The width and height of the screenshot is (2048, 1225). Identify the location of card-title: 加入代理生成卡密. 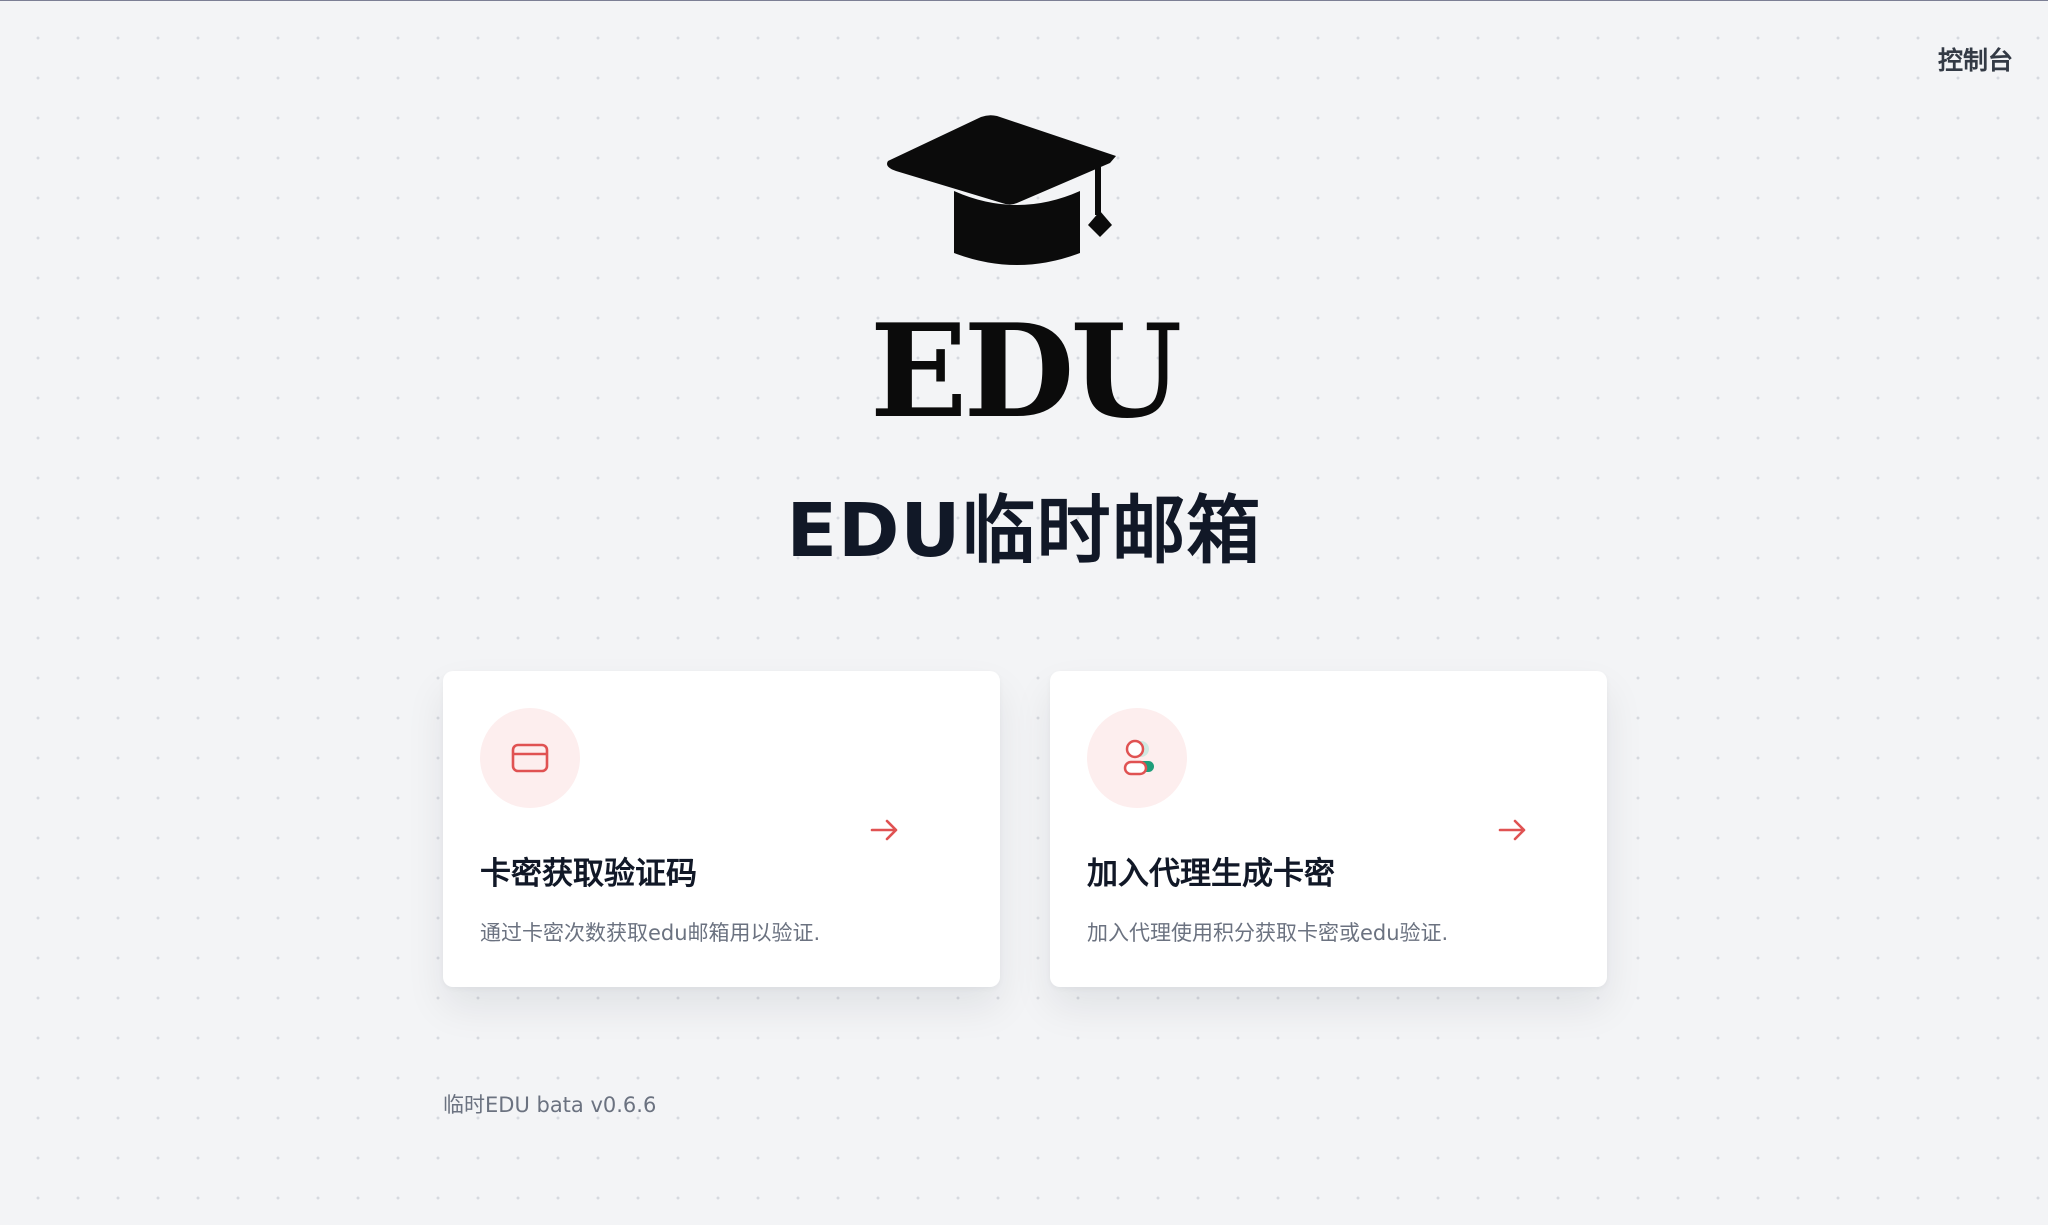
(1211, 874).